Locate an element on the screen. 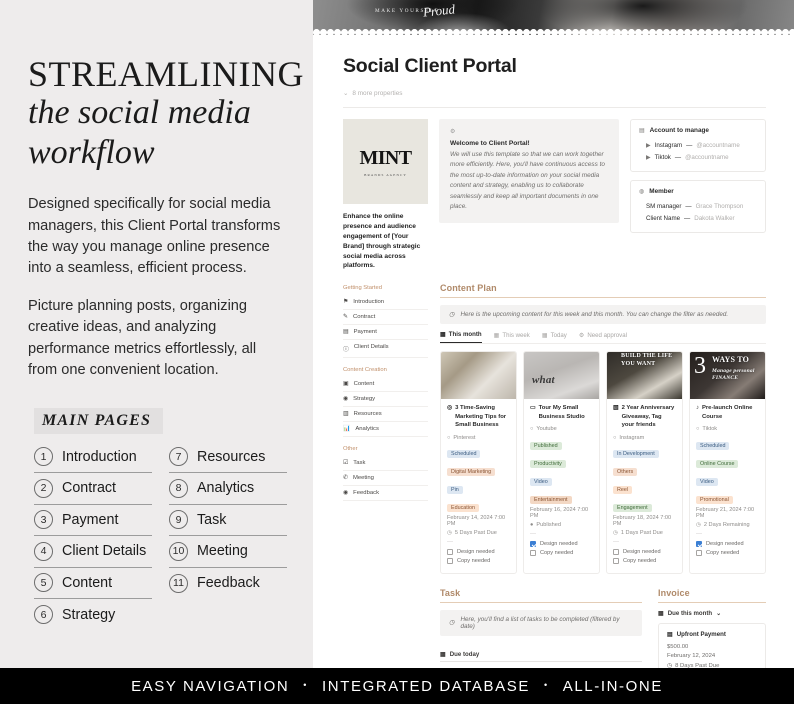 This screenshot has height=704, width=794. more-properties-toggle: ⌄ 8 more properties is located at coordinates (554, 93).